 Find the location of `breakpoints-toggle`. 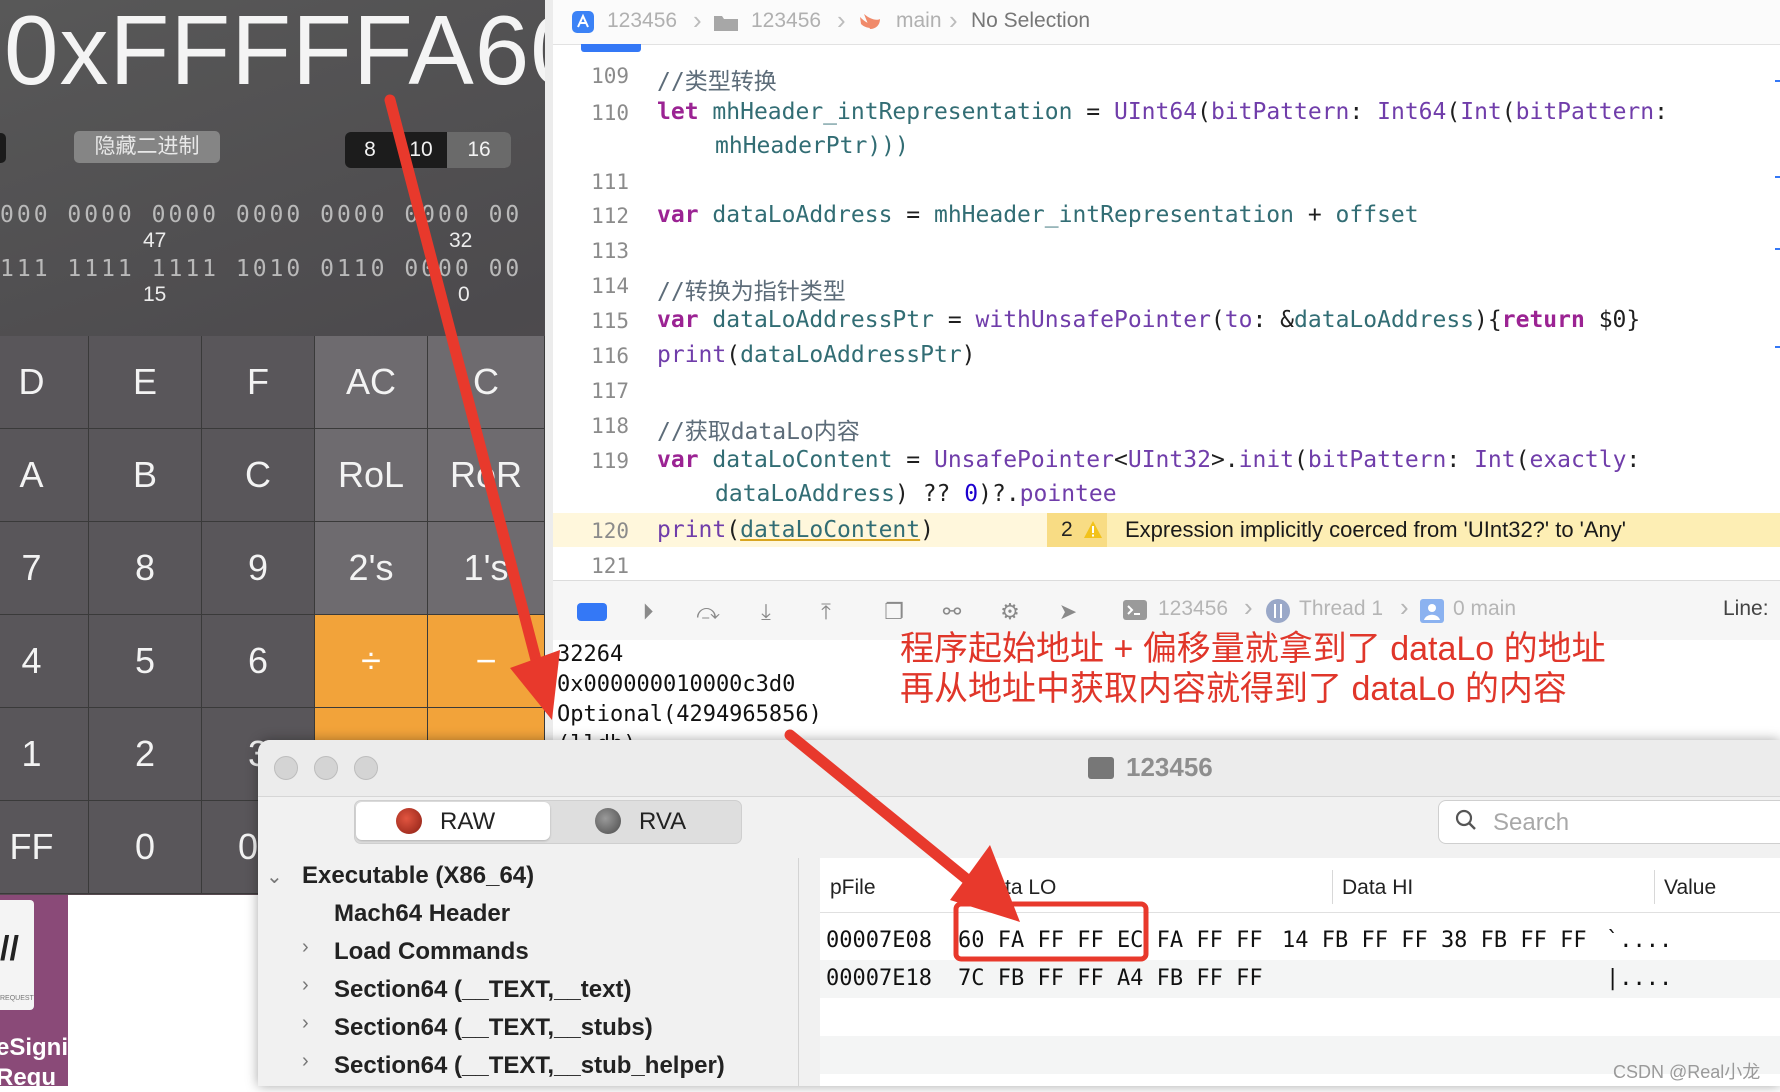

breakpoints-toggle is located at coordinates (592, 612).